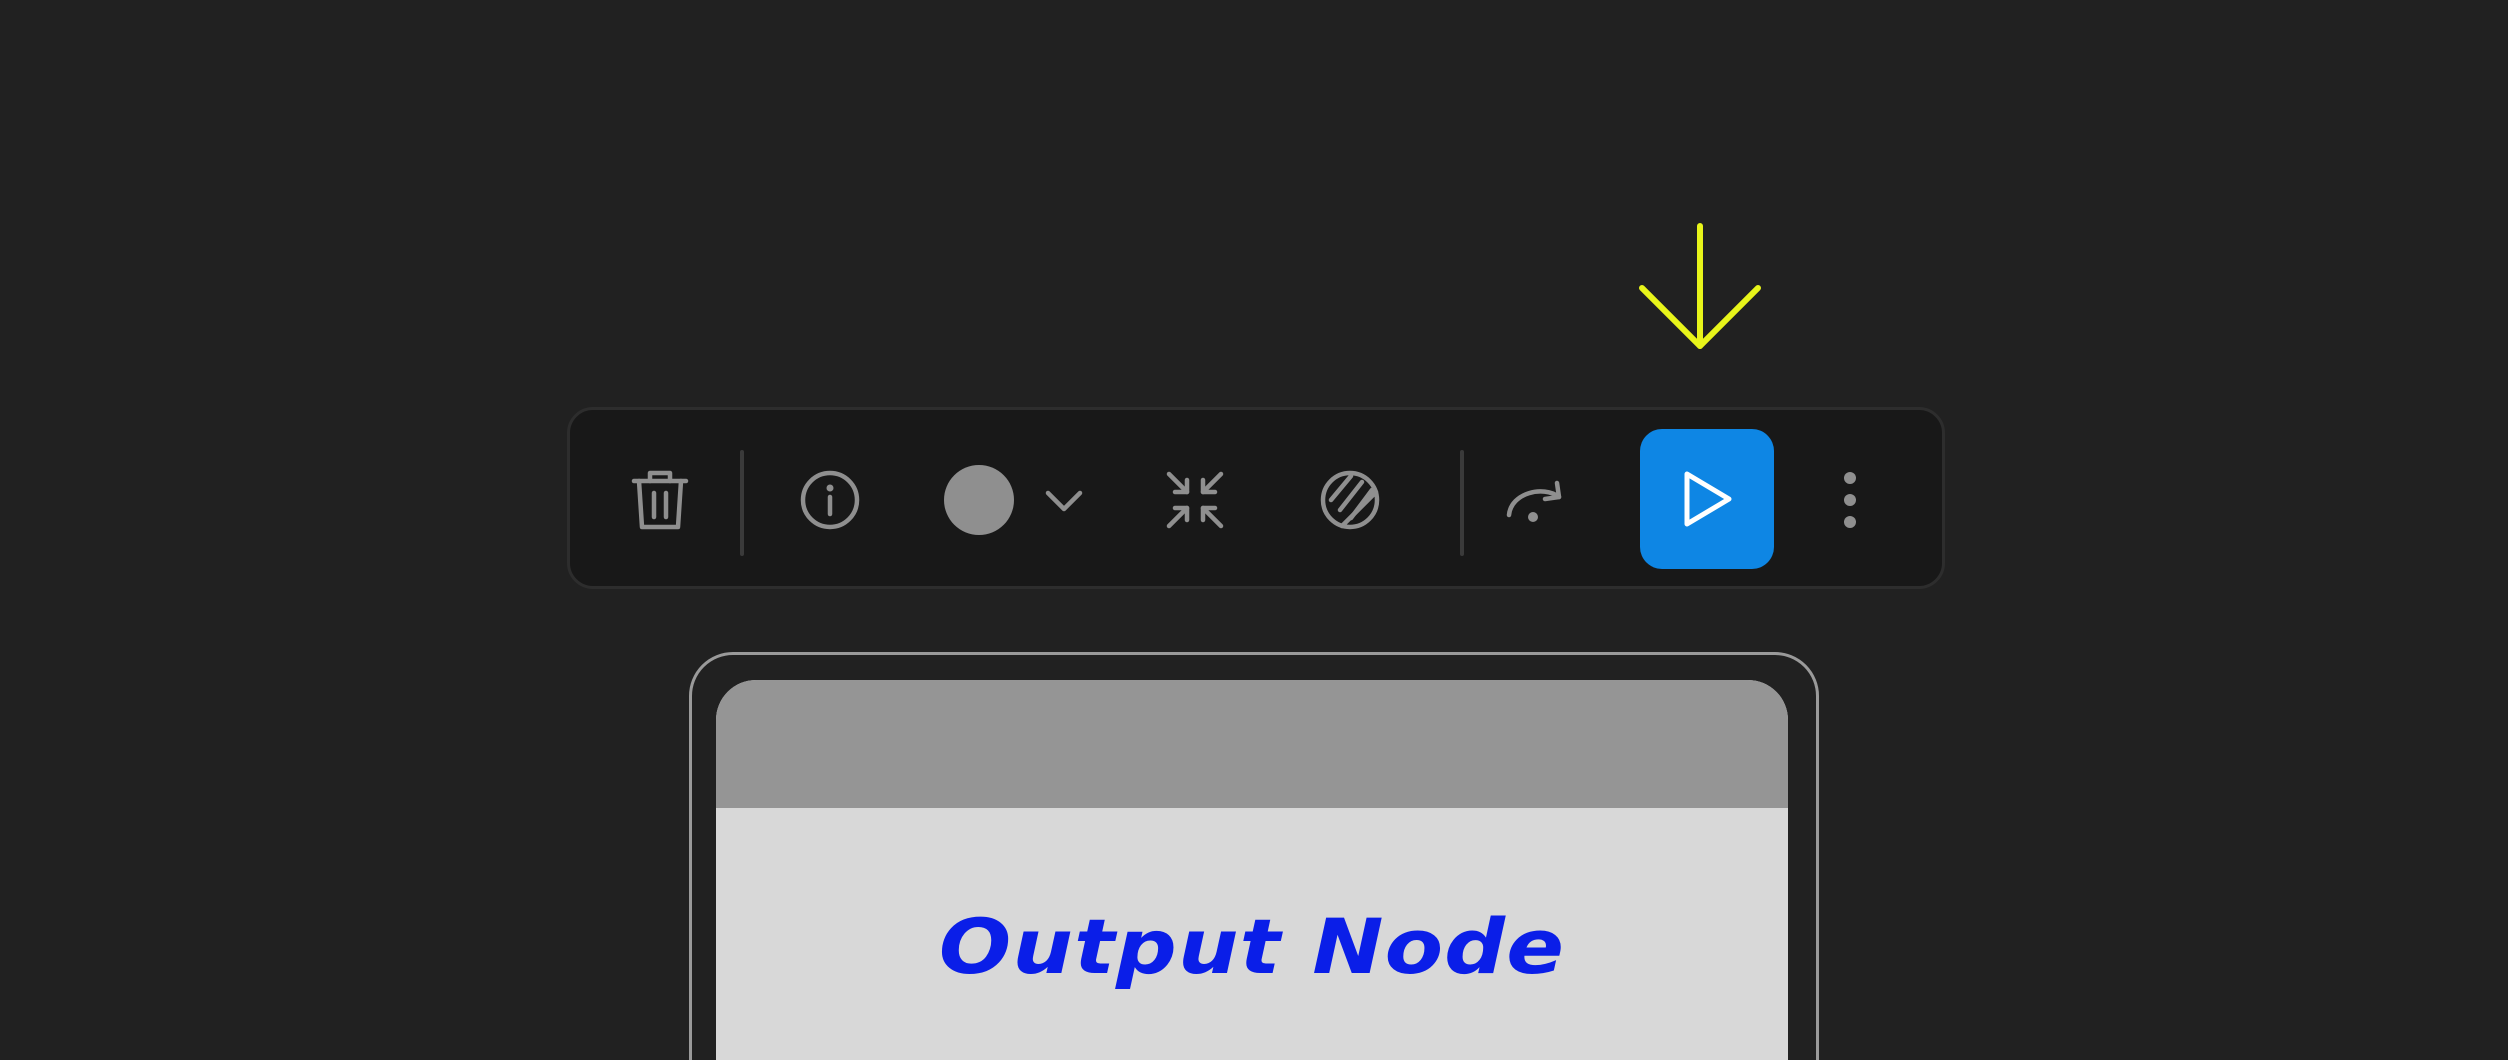 The height and width of the screenshot is (1060, 2508). I want to click on more-options-button, so click(1850, 500).